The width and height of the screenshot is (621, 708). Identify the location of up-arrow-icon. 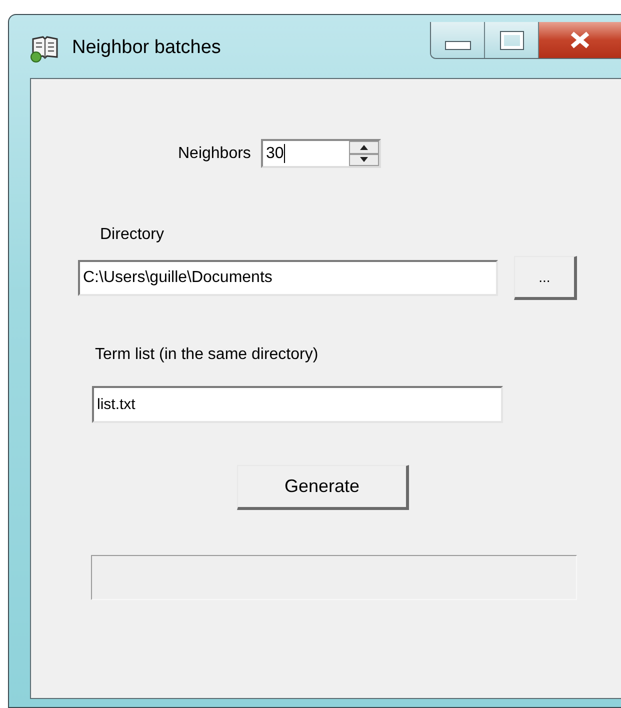
(364, 147).